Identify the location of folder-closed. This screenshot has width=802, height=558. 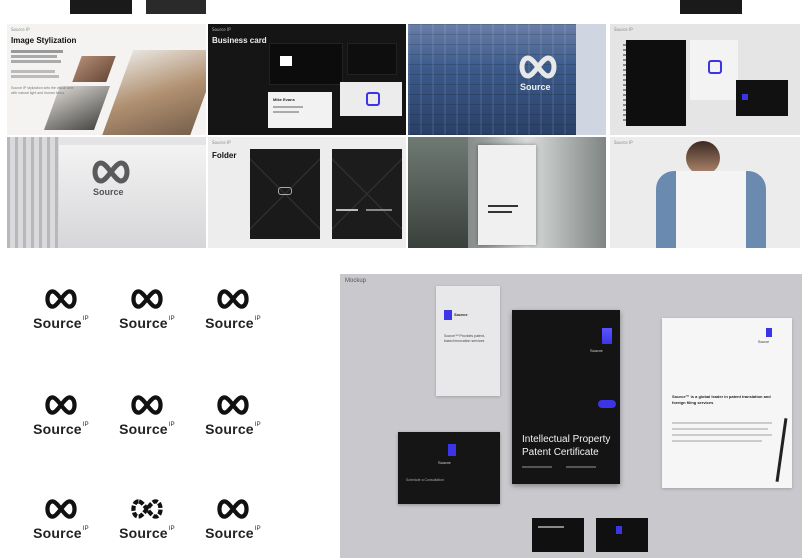
(285, 194).